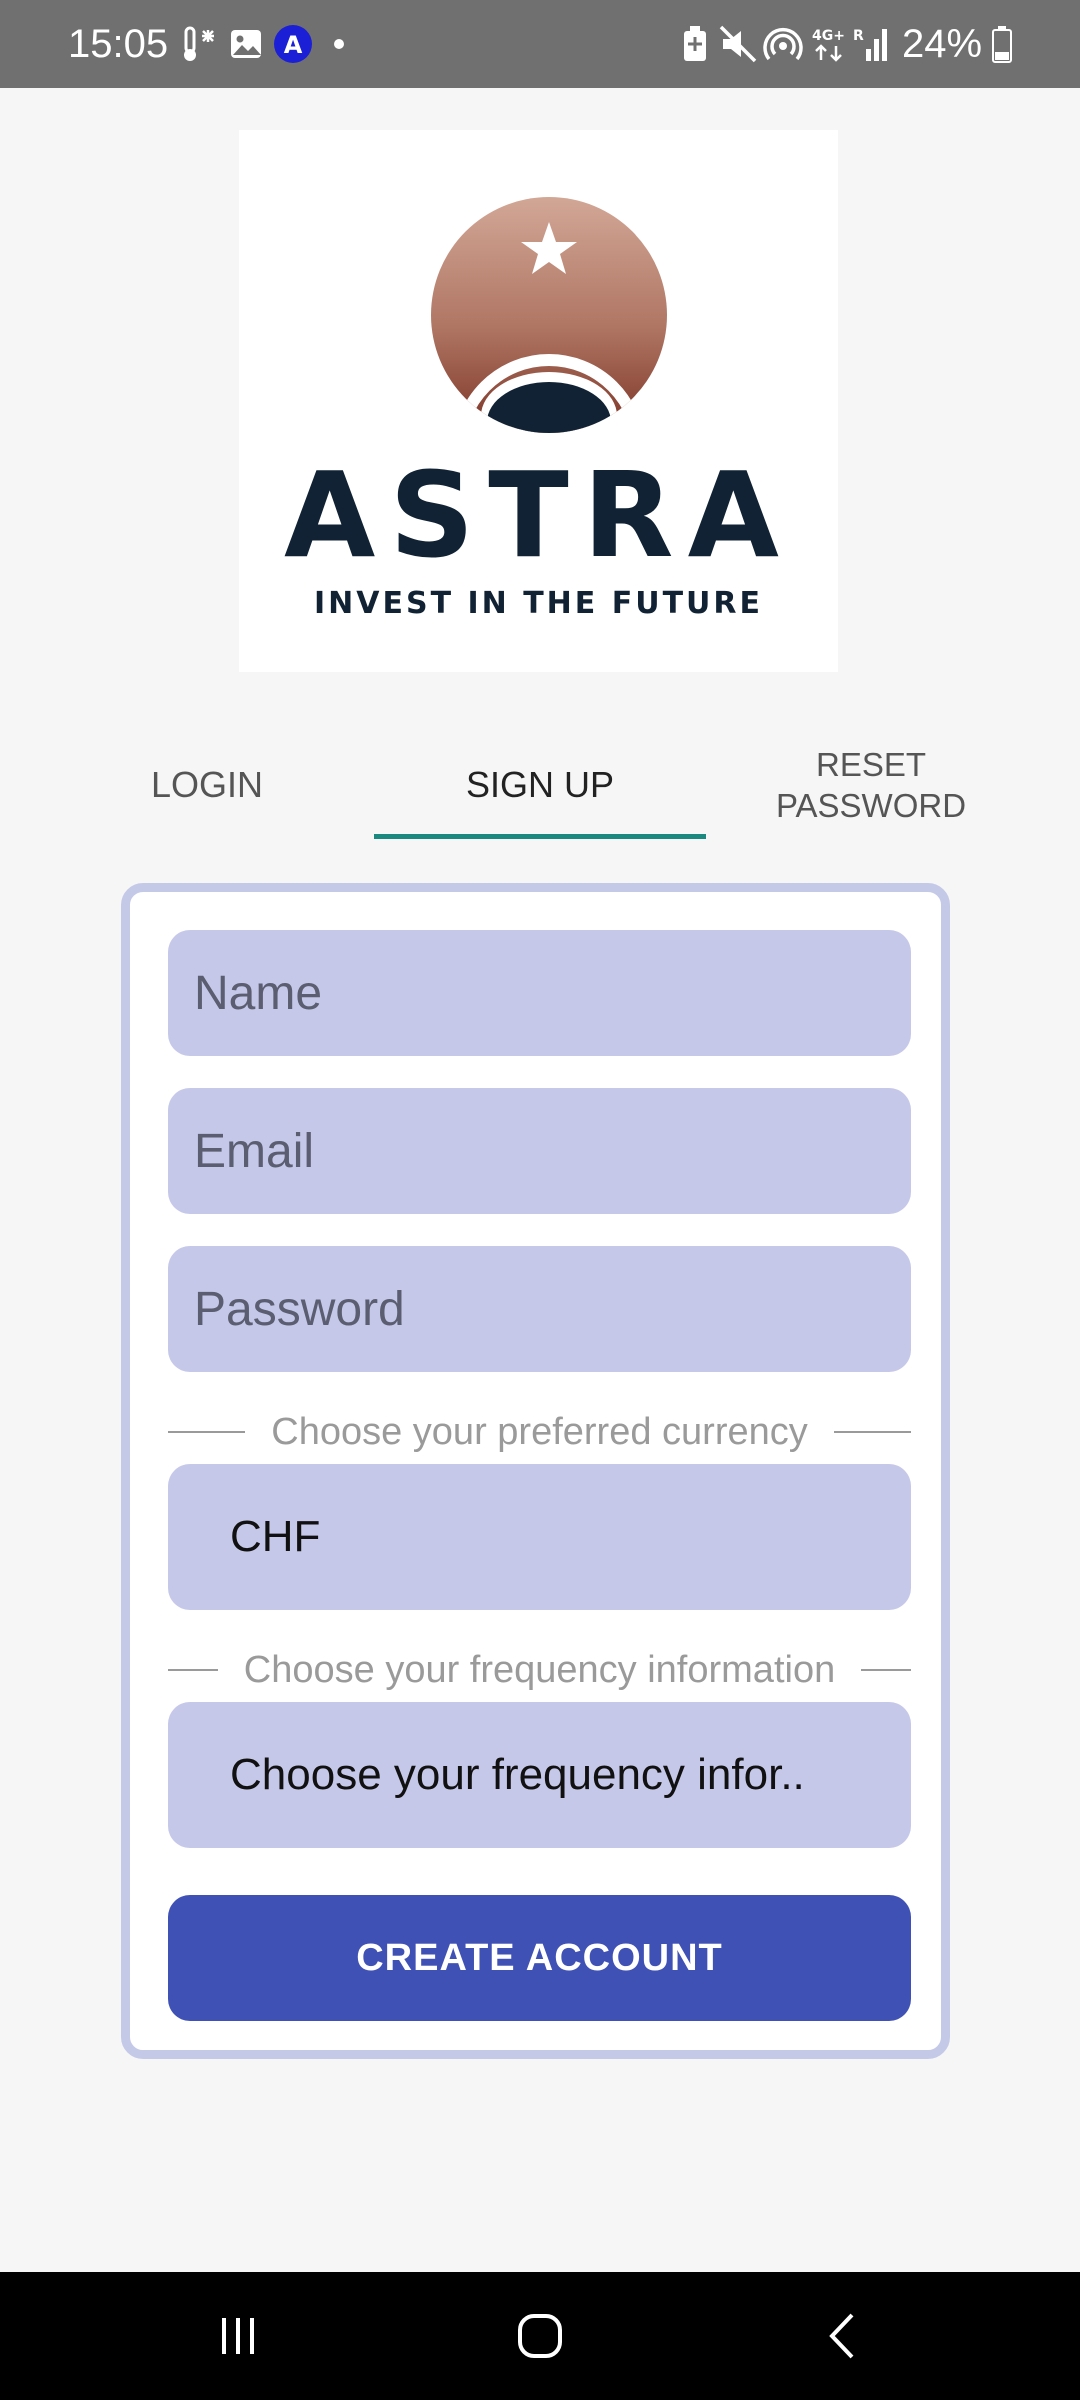 The image size is (1080, 2400). I want to click on hotspot-icon, so click(783, 44).